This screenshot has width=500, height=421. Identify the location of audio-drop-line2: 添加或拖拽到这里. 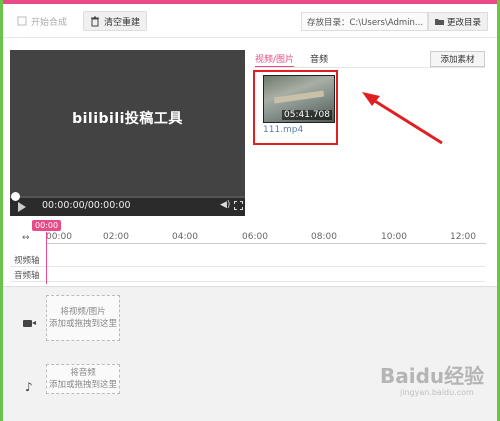
(82, 385).